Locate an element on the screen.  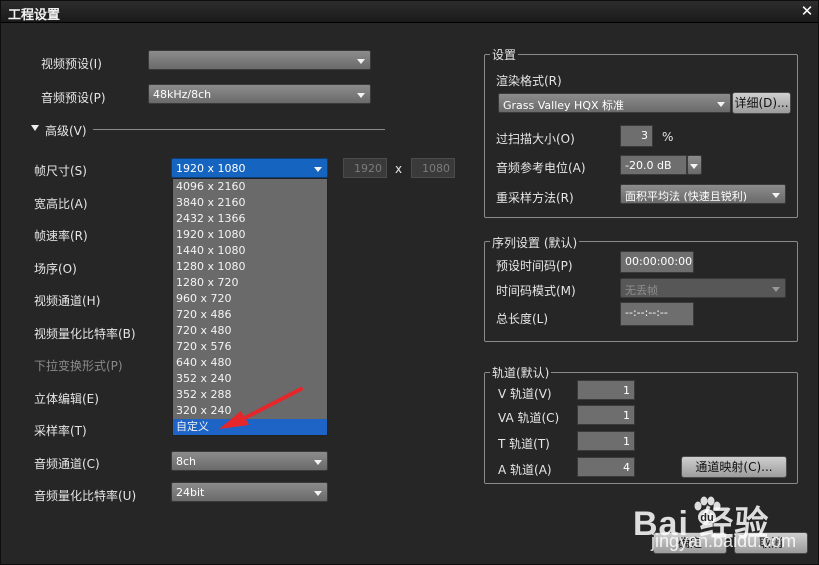
resample-label: 重采样方法(R) is located at coordinates (535, 198).